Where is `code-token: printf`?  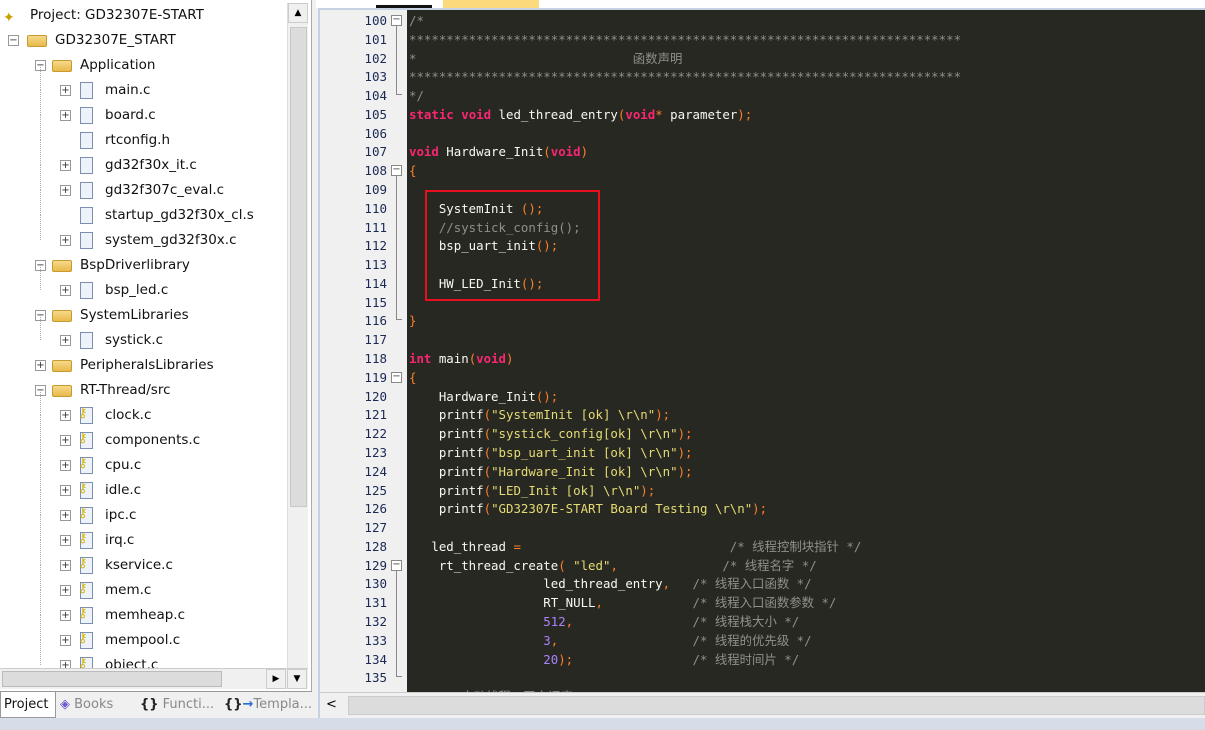 code-token: printf is located at coordinates (446, 434).